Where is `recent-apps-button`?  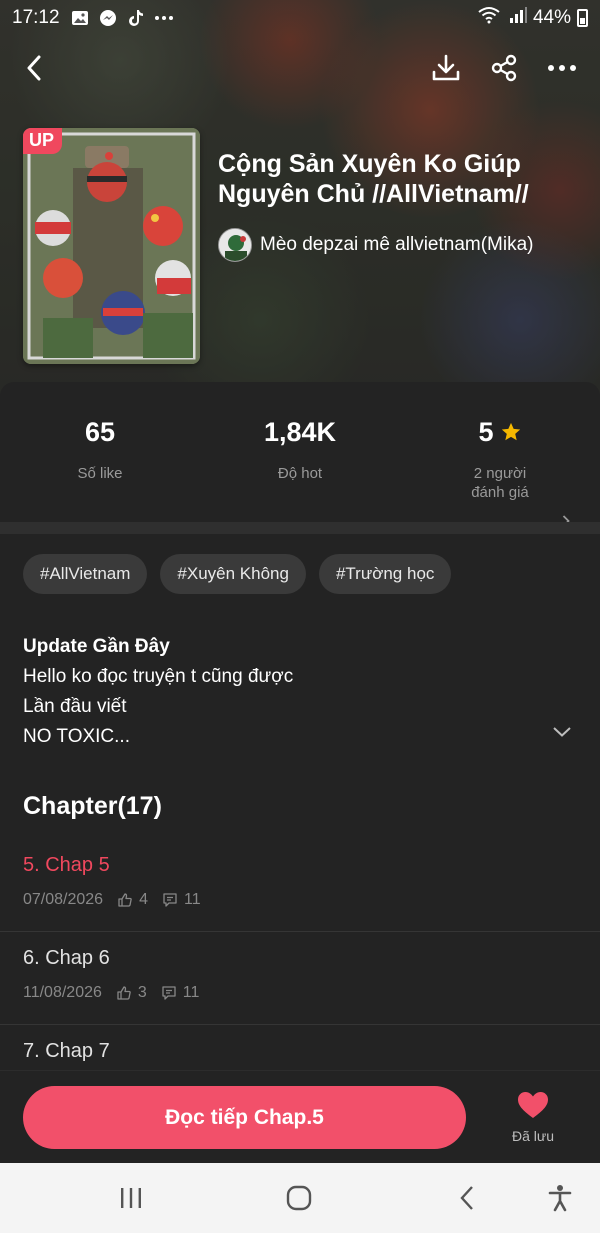
recent-apps-button is located at coordinates (131, 1198).